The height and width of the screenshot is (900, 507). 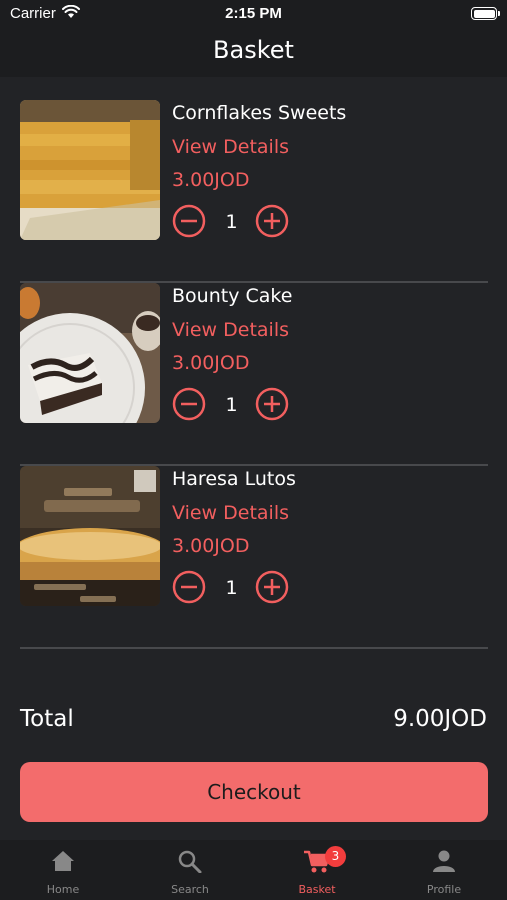 What do you see at coordinates (444, 889) in the screenshot?
I see `tab-label: Profile` at bounding box center [444, 889].